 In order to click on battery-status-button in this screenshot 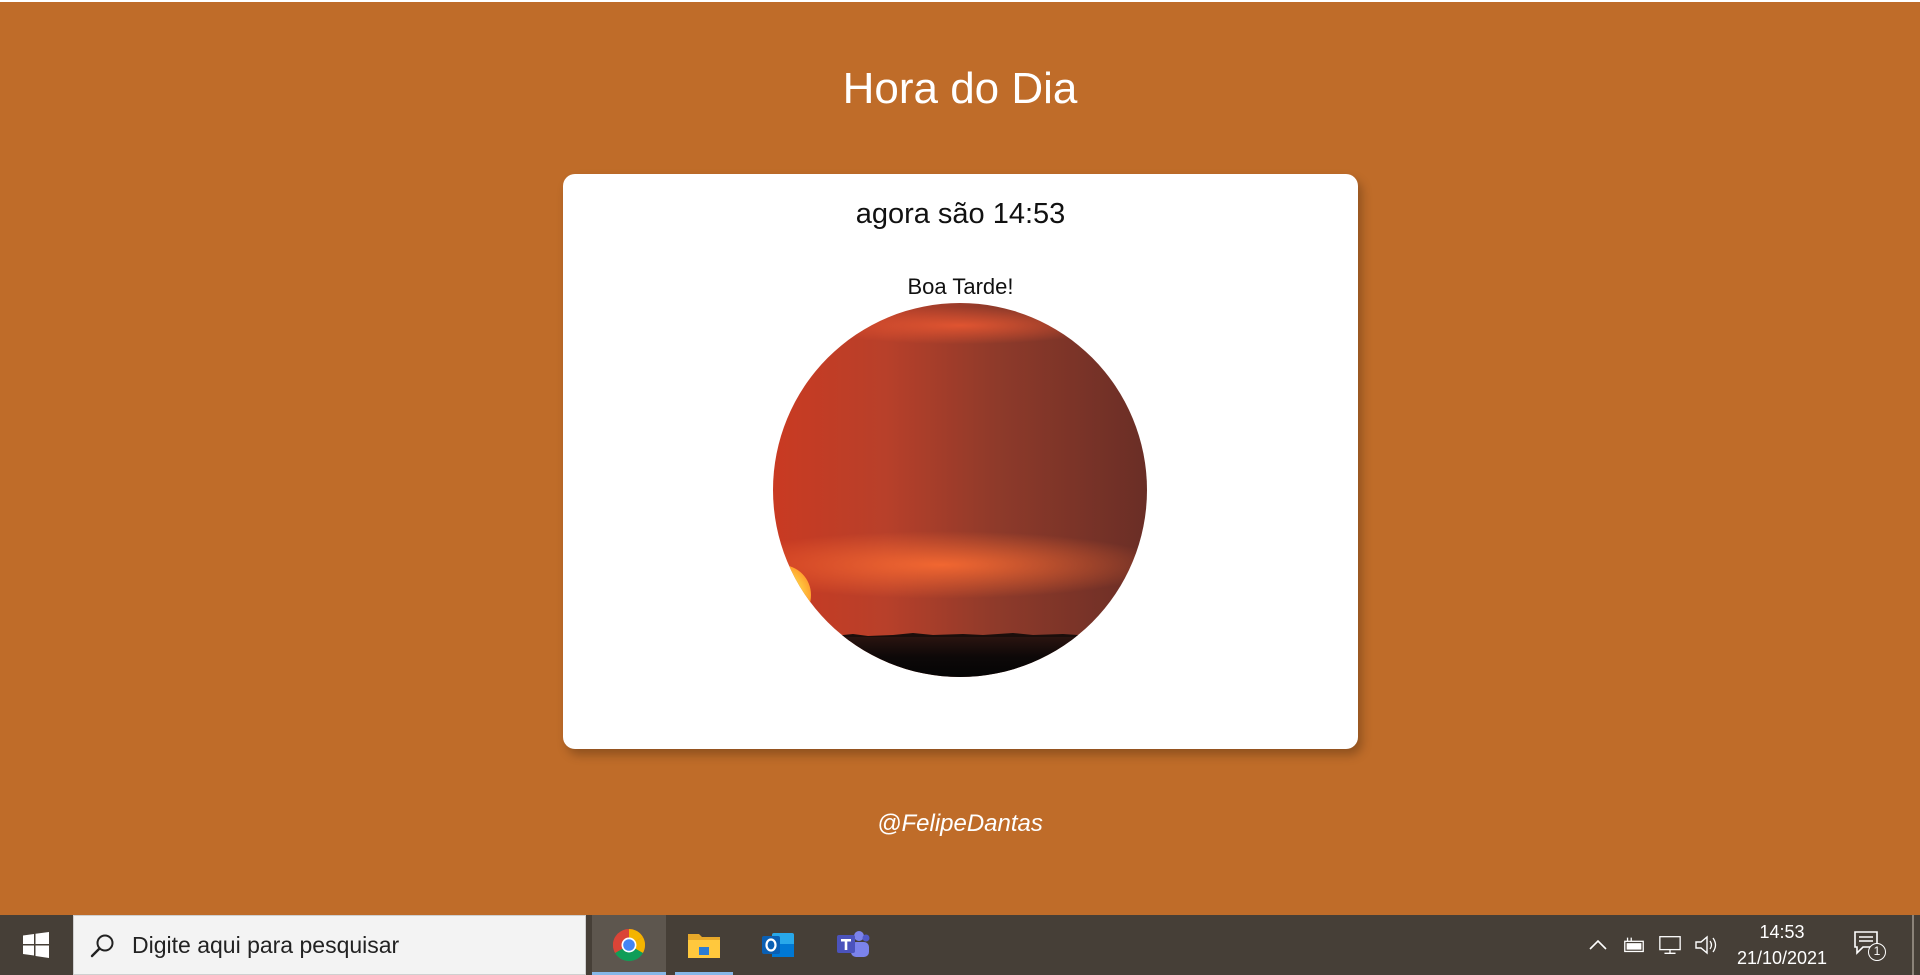, I will do `click(1634, 945)`.